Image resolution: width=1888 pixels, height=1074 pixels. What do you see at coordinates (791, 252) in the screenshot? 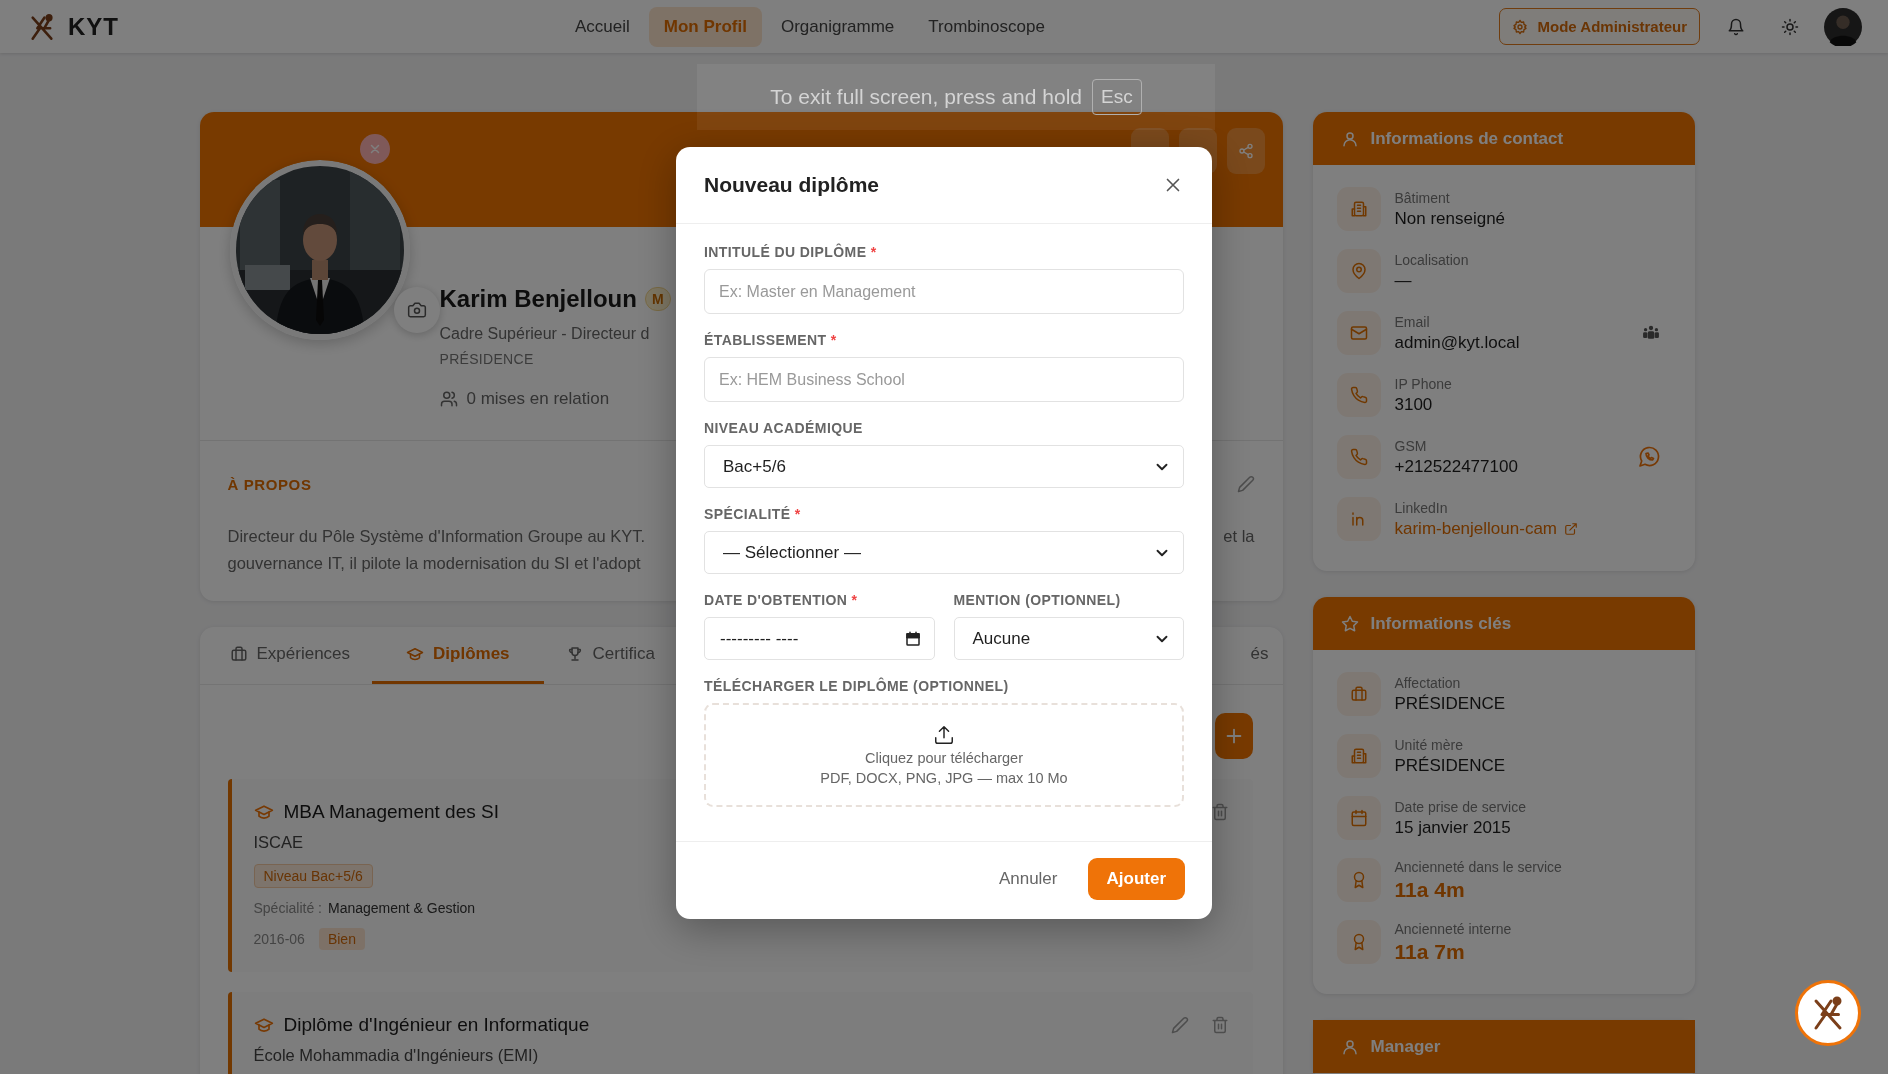
I see `field-label: INTITULÉ DU DIPLÔME *` at bounding box center [791, 252].